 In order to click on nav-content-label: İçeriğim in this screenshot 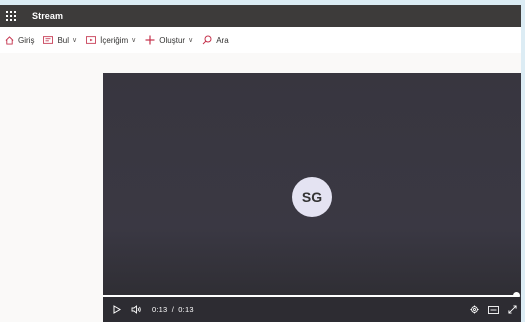, I will do `click(114, 40)`.